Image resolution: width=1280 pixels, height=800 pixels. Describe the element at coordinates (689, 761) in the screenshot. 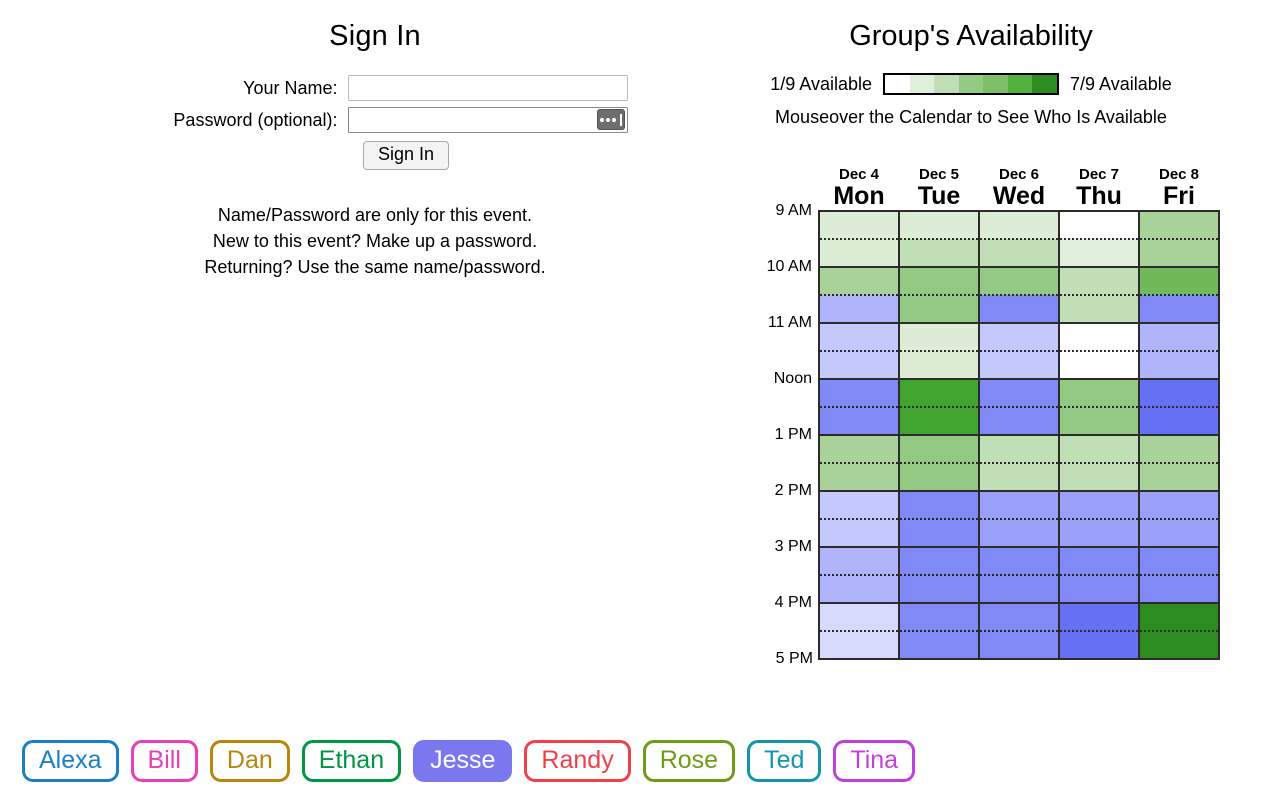

I see `participant-badge-rose: Rose` at that location.